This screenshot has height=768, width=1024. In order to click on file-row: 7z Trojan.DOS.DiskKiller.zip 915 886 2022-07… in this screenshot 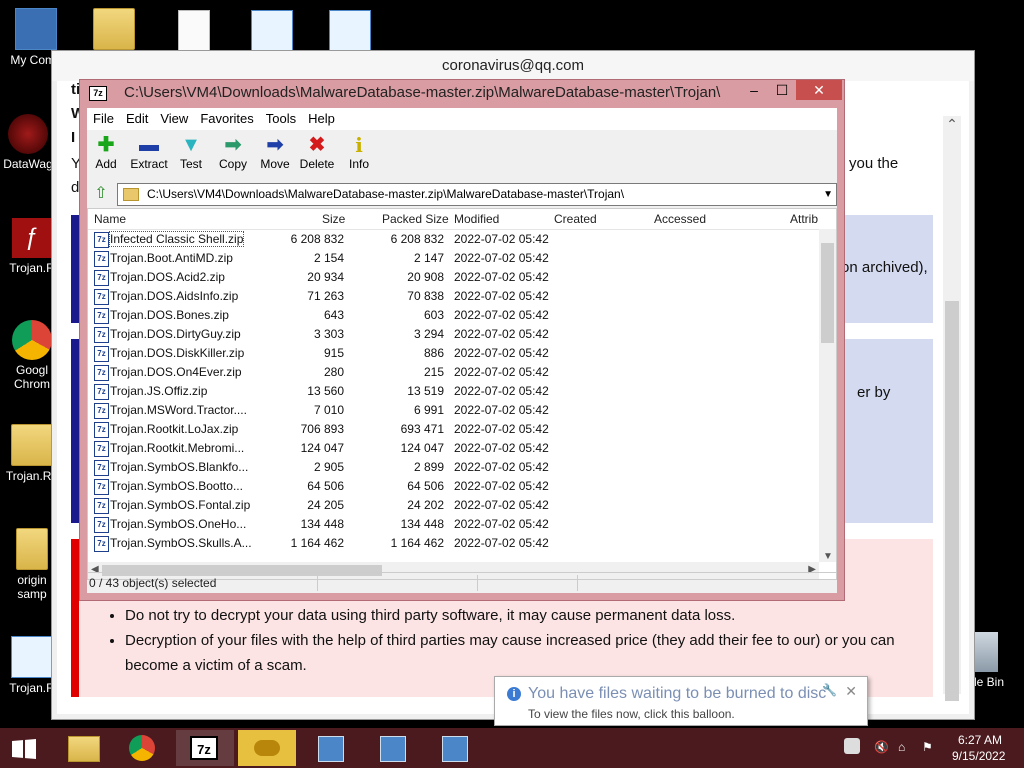, I will do `click(453, 352)`.